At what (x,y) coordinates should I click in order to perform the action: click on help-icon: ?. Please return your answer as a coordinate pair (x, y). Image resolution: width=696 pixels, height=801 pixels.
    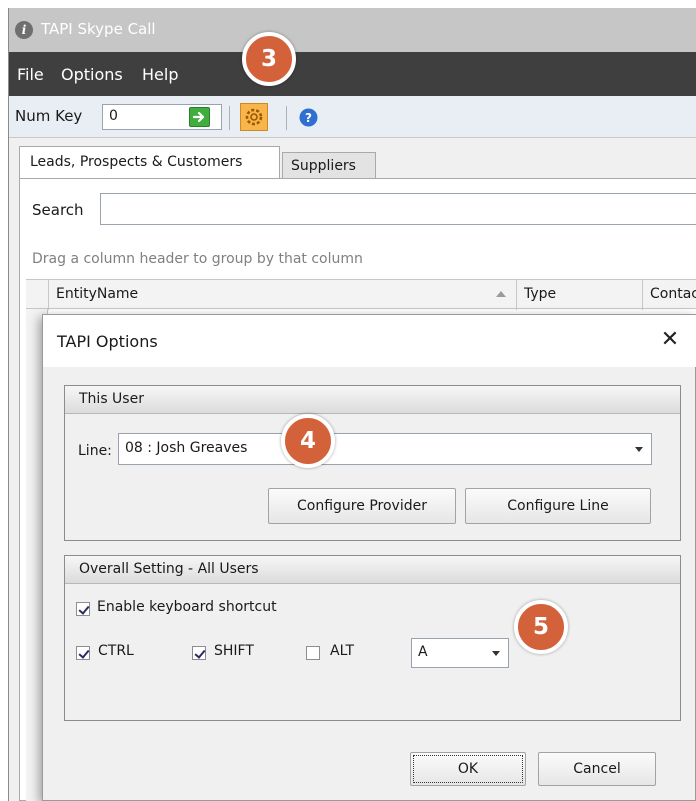
    Looking at the image, I should click on (308, 117).